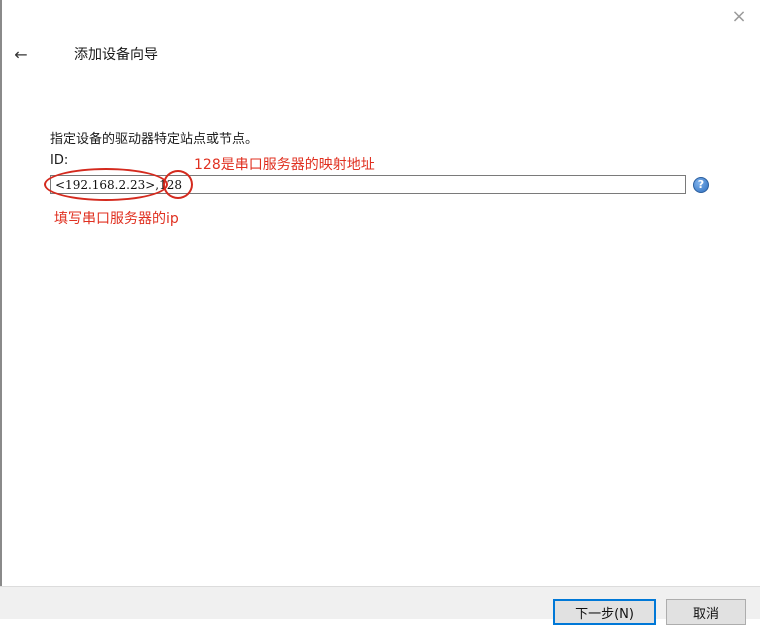 This screenshot has height=625, width=760. I want to click on cancel-button: 取消, so click(706, 612).